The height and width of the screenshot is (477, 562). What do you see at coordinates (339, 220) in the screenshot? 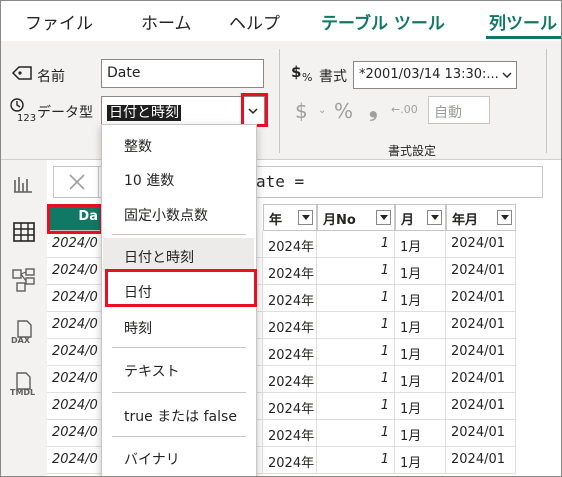
I see `column-header-label: 月No` at bounding box center [339, 220].